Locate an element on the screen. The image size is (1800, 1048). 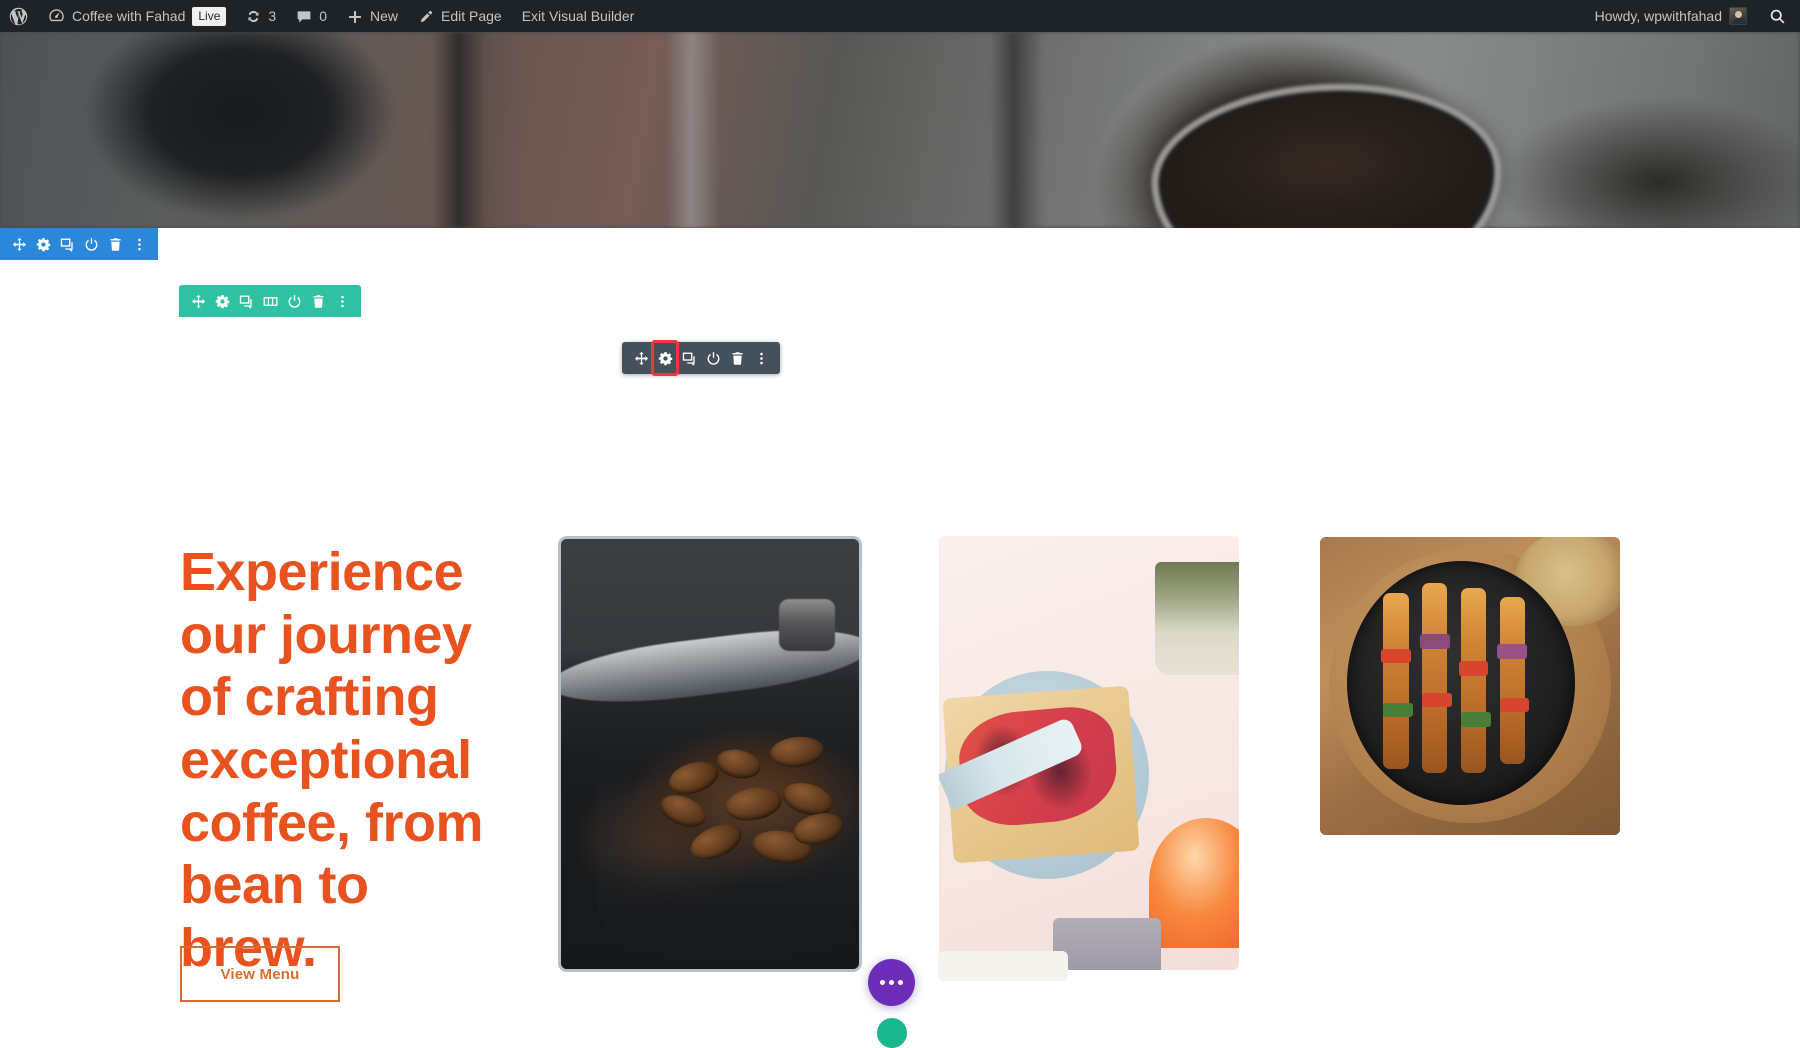
section-disable-button is located at coordinates (91, 244).